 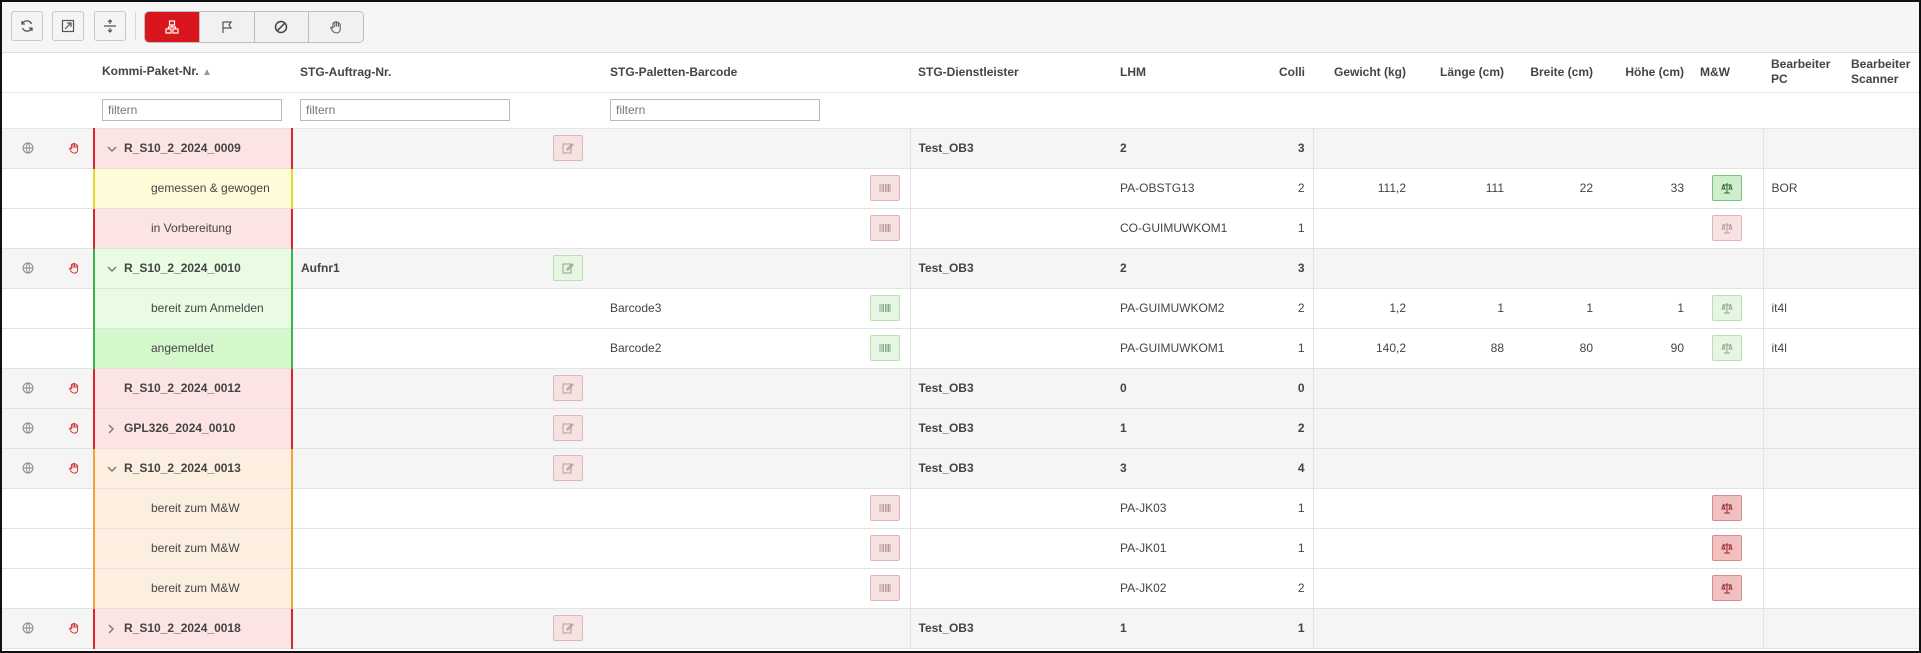 I want to click on kommi-filter-input, so click(x=192, y=110).